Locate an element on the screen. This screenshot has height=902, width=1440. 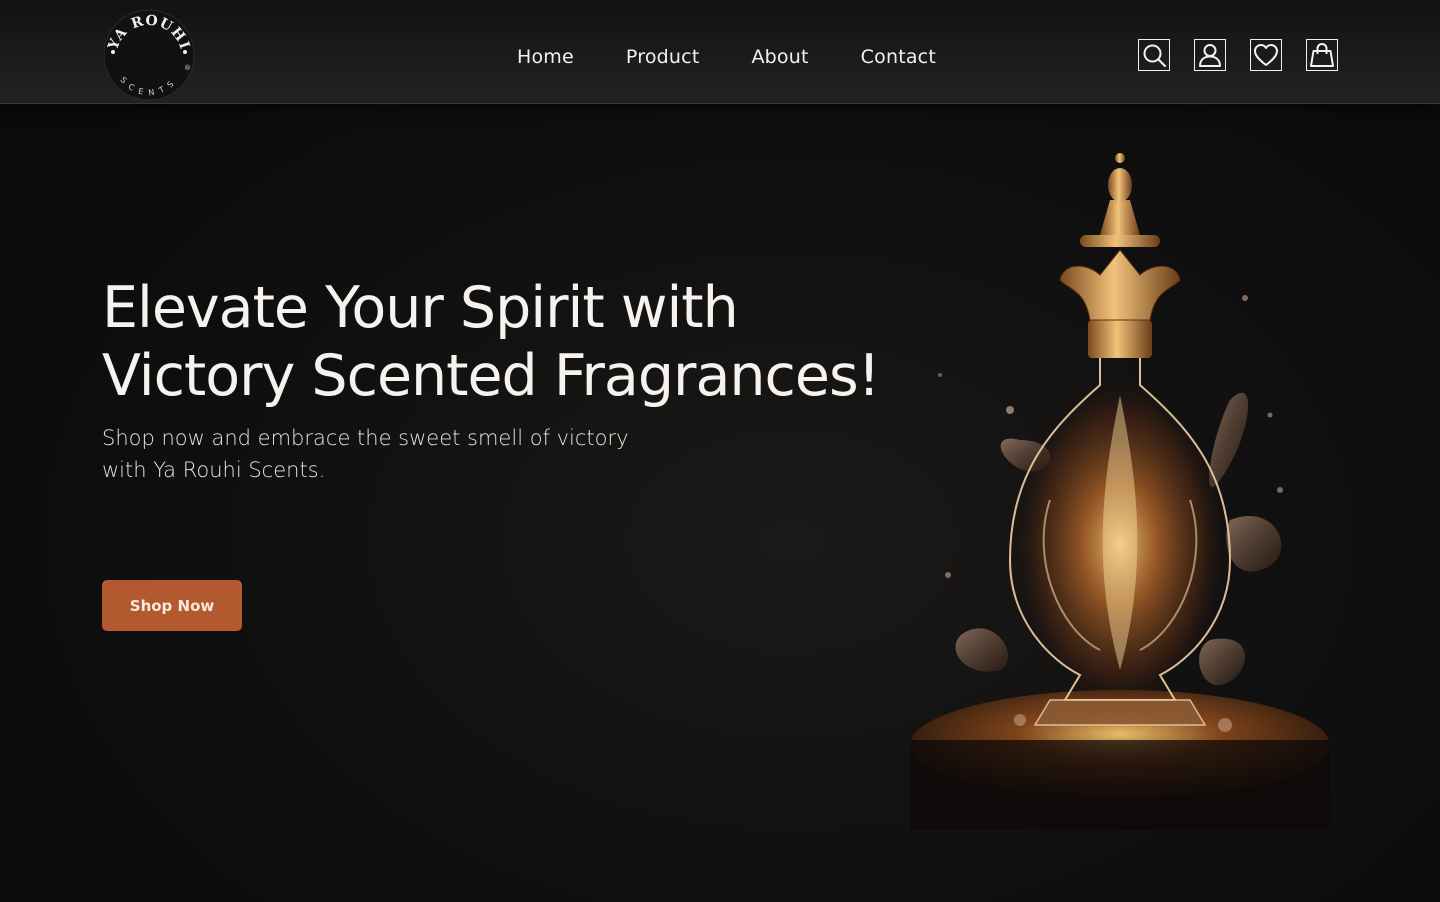
hero-title-line-1: Elevate Your Spirit with is located at coordinates (420, 308).